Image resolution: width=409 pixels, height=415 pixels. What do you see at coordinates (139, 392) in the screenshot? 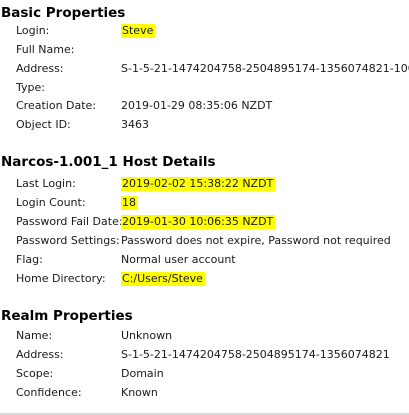
I see `confidence-value: Known` at bounding box center [139, 392].